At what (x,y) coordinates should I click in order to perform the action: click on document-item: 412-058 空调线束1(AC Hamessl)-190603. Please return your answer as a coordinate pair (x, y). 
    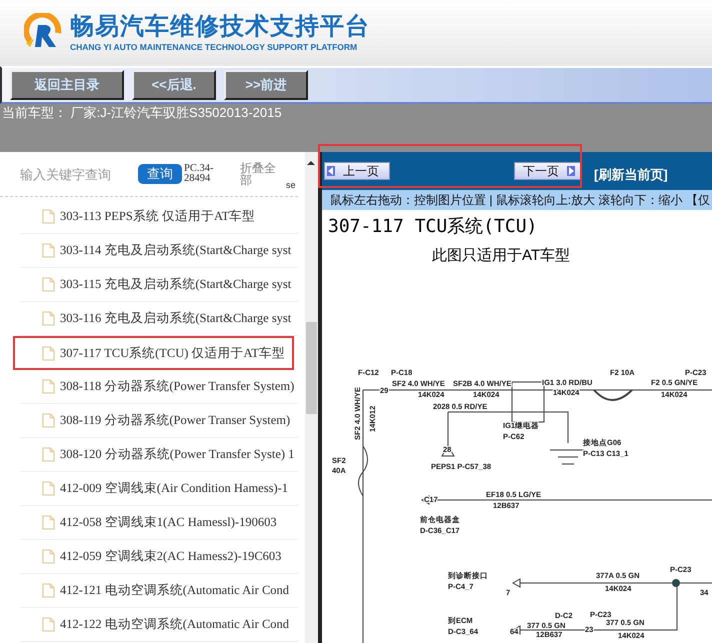
    Looking at the image, I should click on (159, 523).